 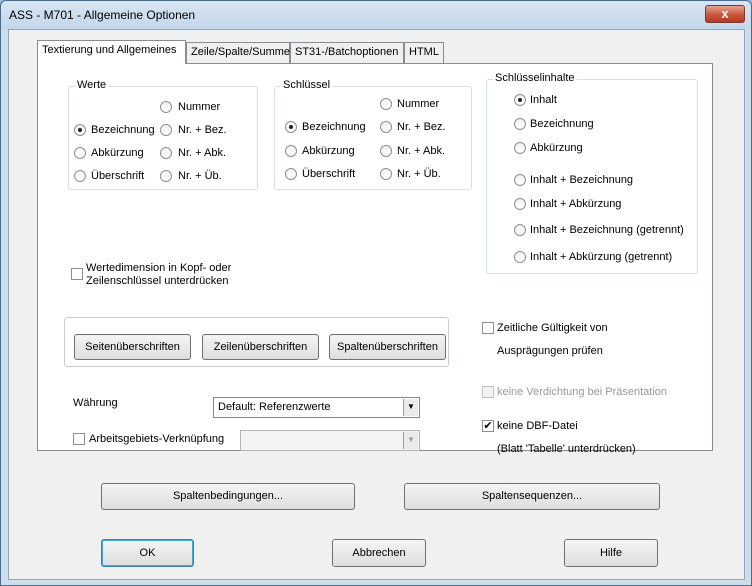 I want to click on group-schluessel-title: Schlüssel, so click(x=307, y=85).